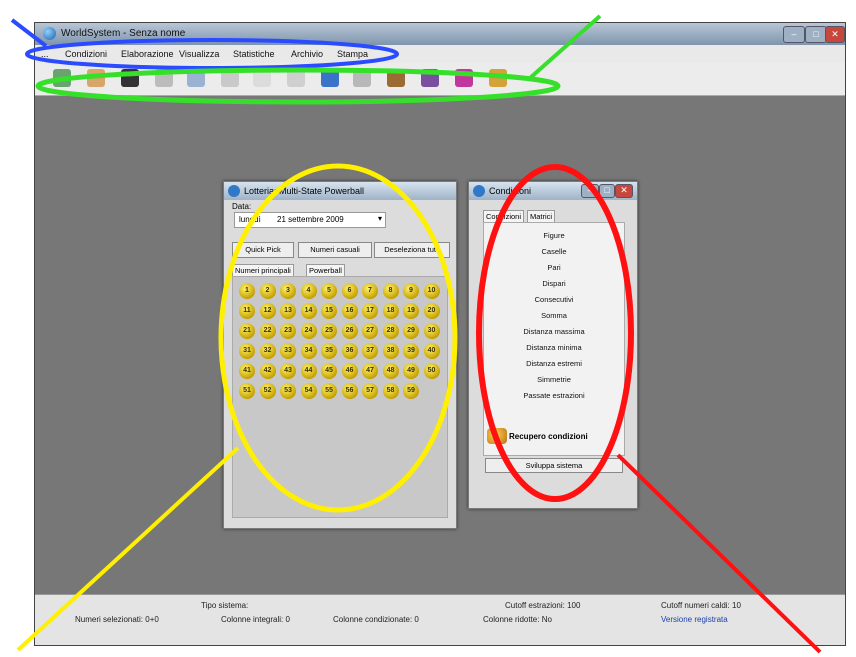 This screenshot has width=856, height=657. What do you see at coordinates (262, 78) in the screenshot?
I see `bottle-icon` at bounding box center [262, 78].